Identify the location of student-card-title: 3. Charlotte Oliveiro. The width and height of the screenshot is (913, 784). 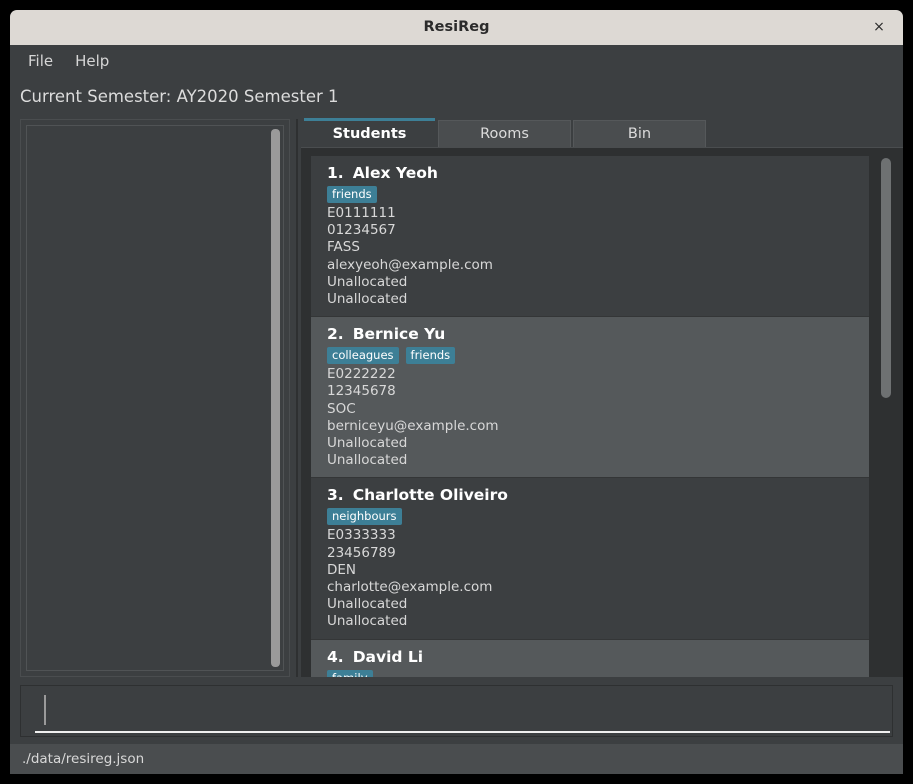
(598, 495).